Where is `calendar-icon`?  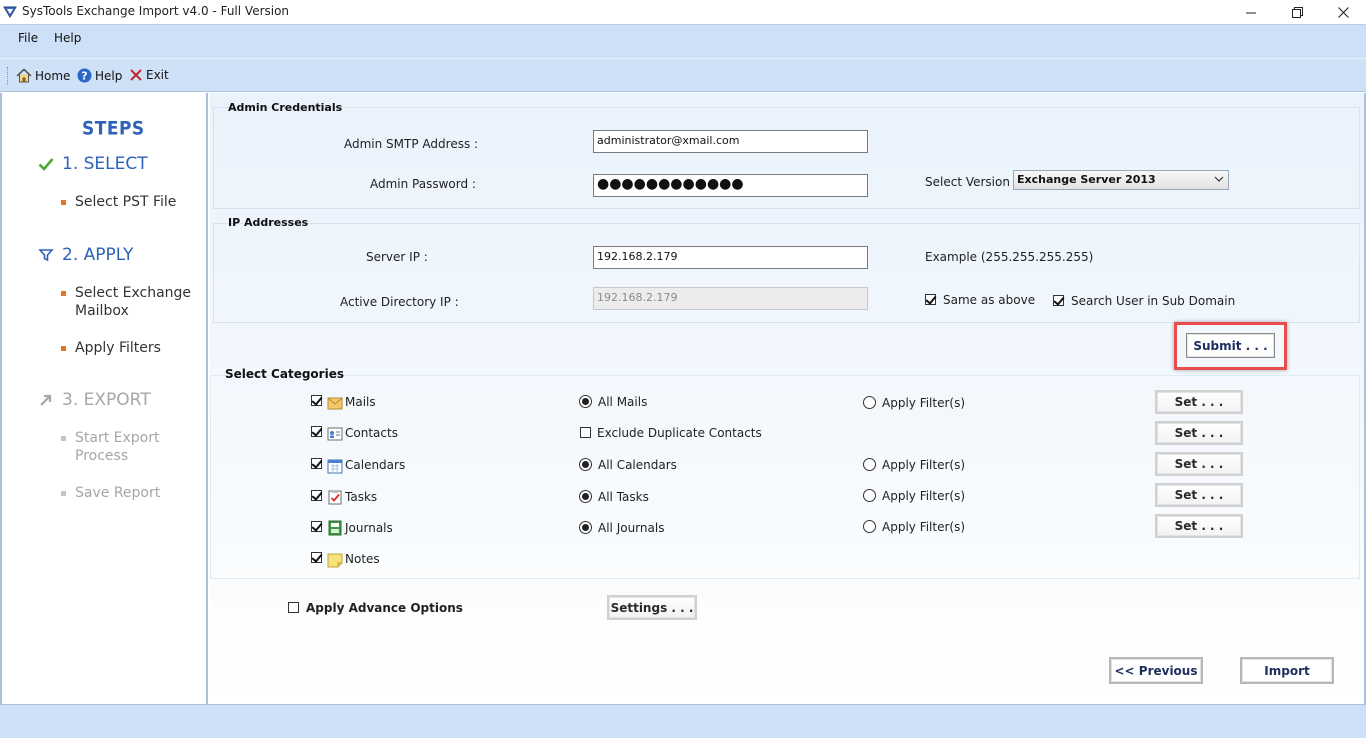 calendar-icon is located at coordinates (335, 466).